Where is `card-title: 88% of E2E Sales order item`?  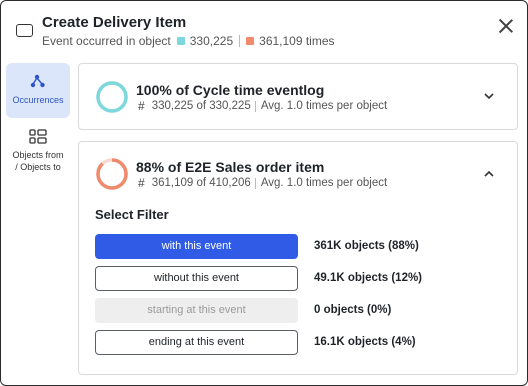
card-title: 88% of E2E Sales order item is located at coordinates (230, 167).